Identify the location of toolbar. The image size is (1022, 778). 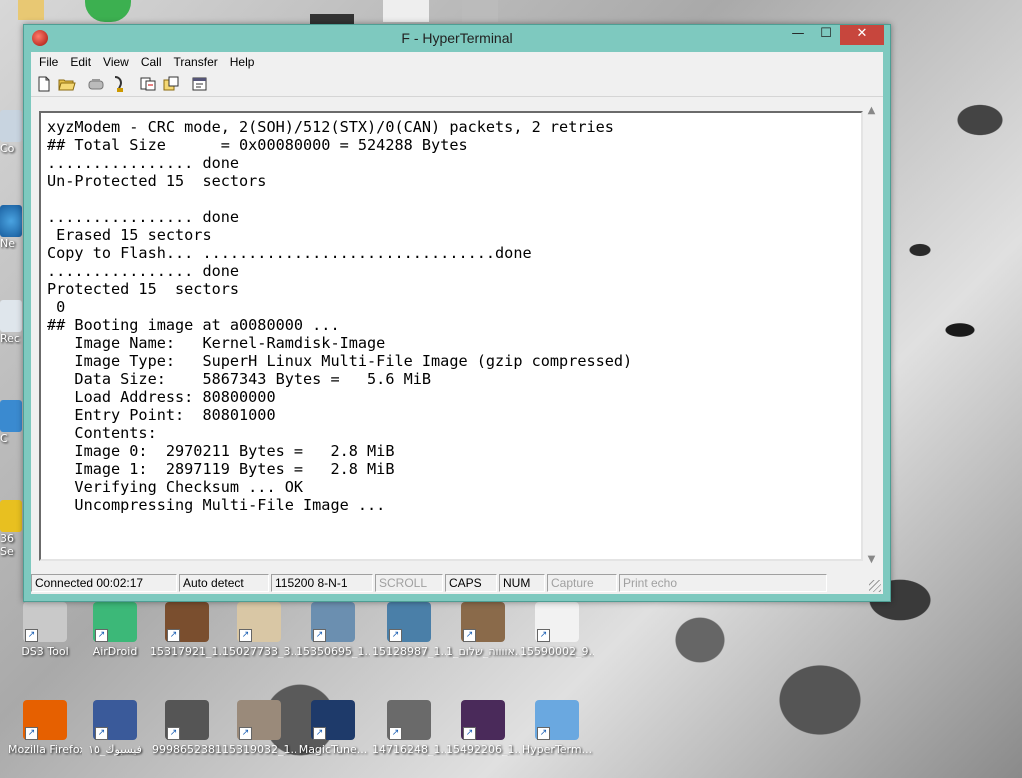
(457, 84).